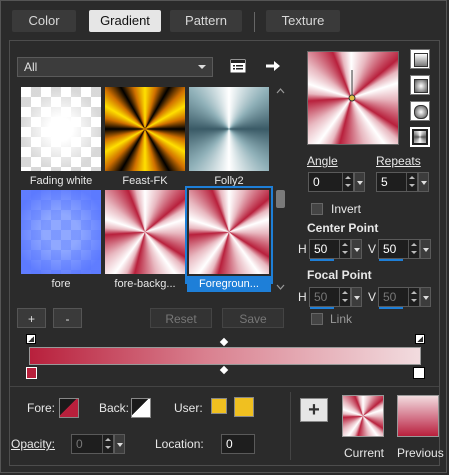 The width and height of the screenshot is (449, 475). Describe the element at coordinates (335, 250) in the screenshot. I see `center-h-stepper: 50` at that location.